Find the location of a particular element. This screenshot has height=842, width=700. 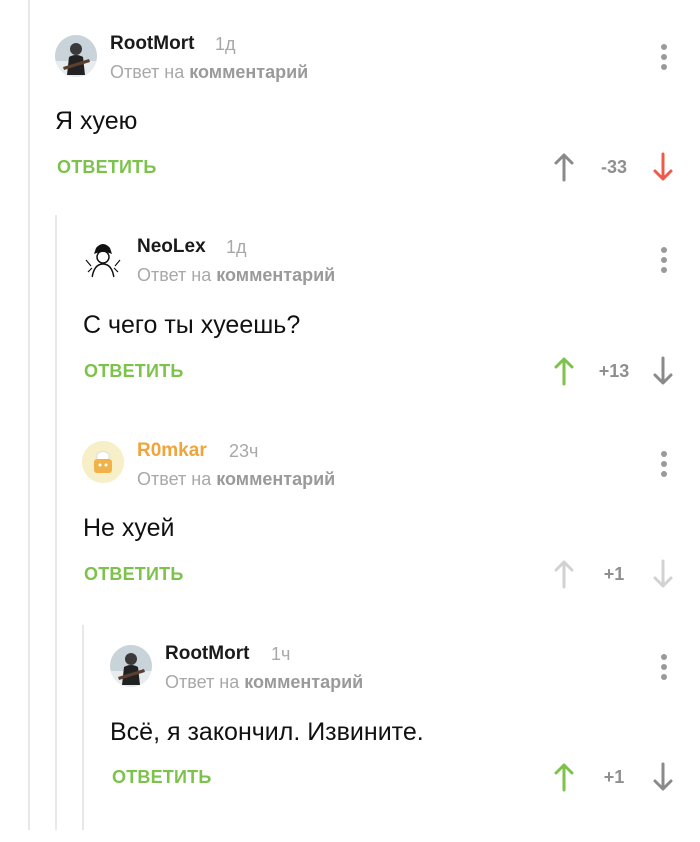

comment-text: Я хуею is located at coordinates (96, 121).